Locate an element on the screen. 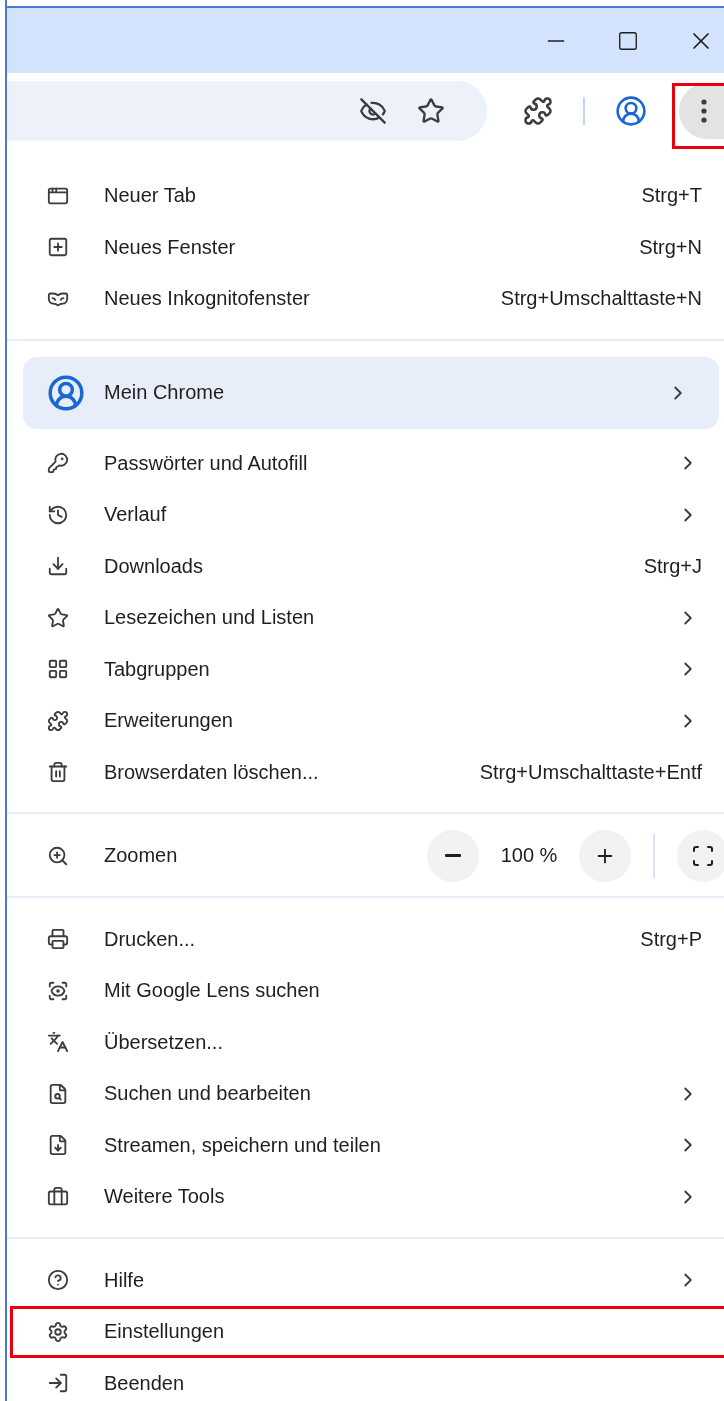 This screenshot has height=1401, width=724. menu-item: Weitere Tools is located at coordinates (365, 1197).